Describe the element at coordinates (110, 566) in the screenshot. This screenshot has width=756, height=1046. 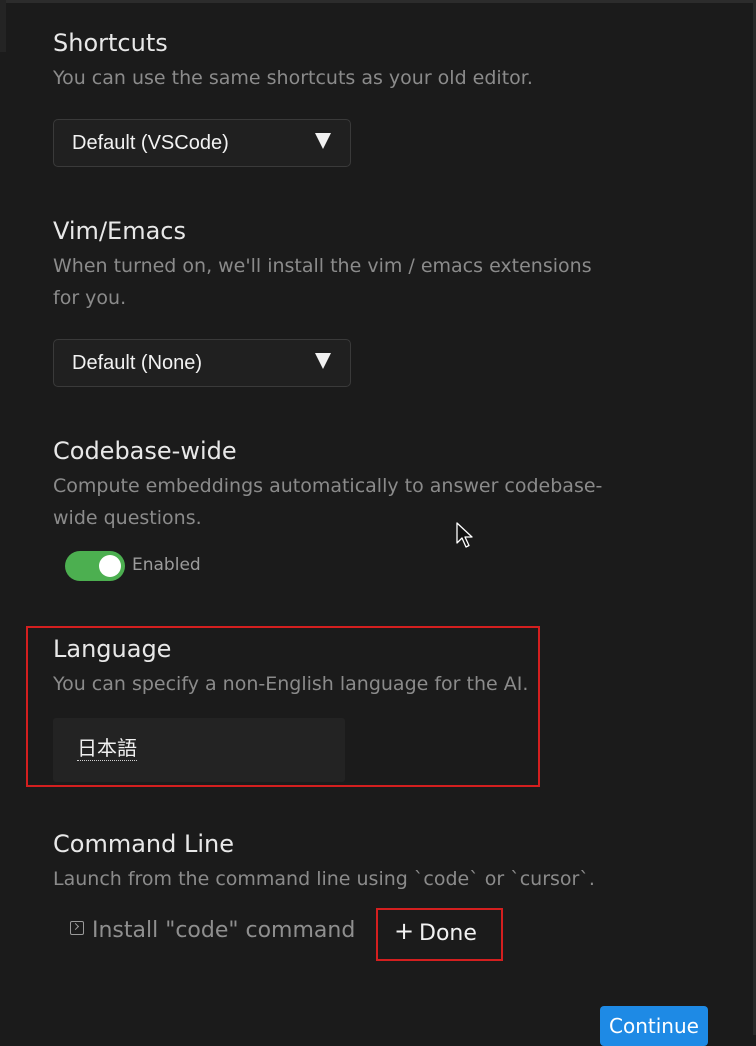
I see `toggle-knob` at that location.